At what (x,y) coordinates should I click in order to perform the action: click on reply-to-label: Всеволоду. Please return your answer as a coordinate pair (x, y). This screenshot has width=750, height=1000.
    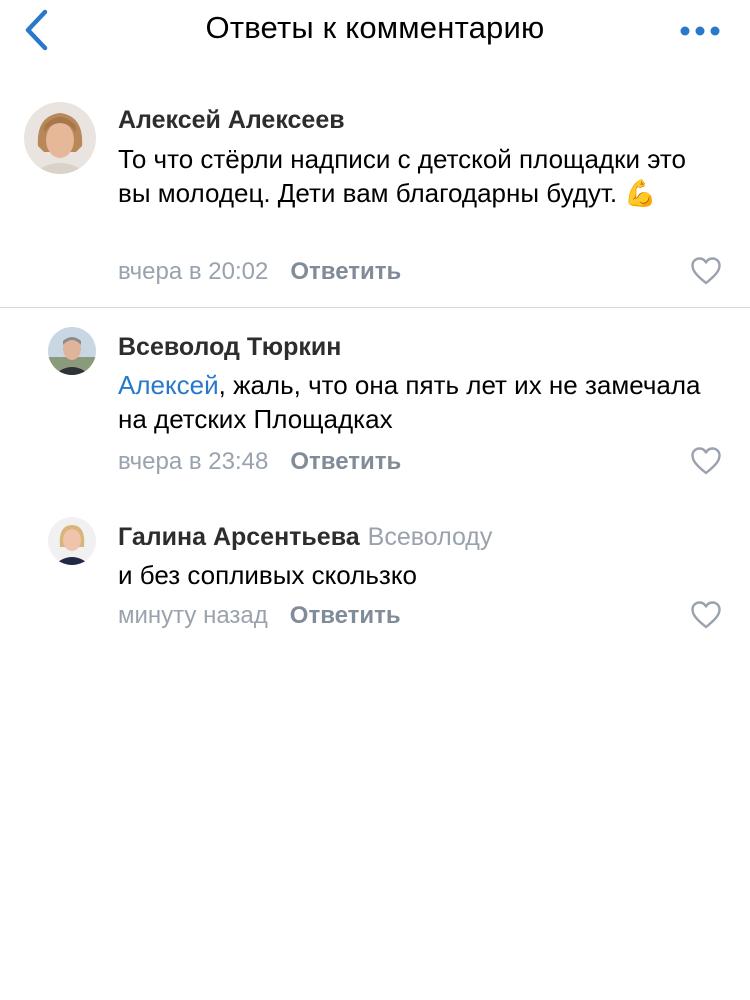
    Looking at the image, I should click on (430, 537).